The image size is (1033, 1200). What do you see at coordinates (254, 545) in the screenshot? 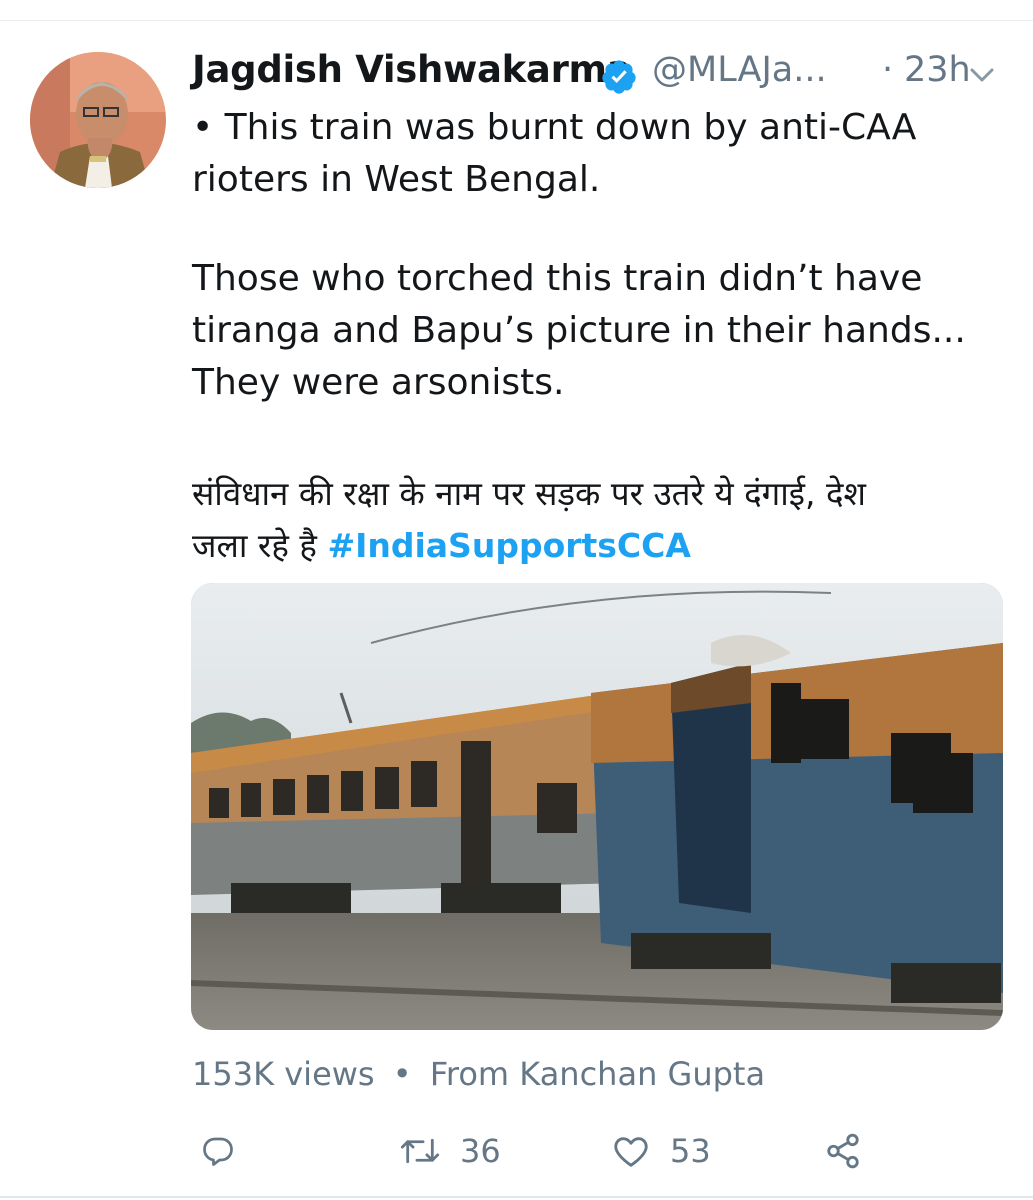
I see `tweet-text-fragment: जला रहे है` at bounding box center [254, 545].